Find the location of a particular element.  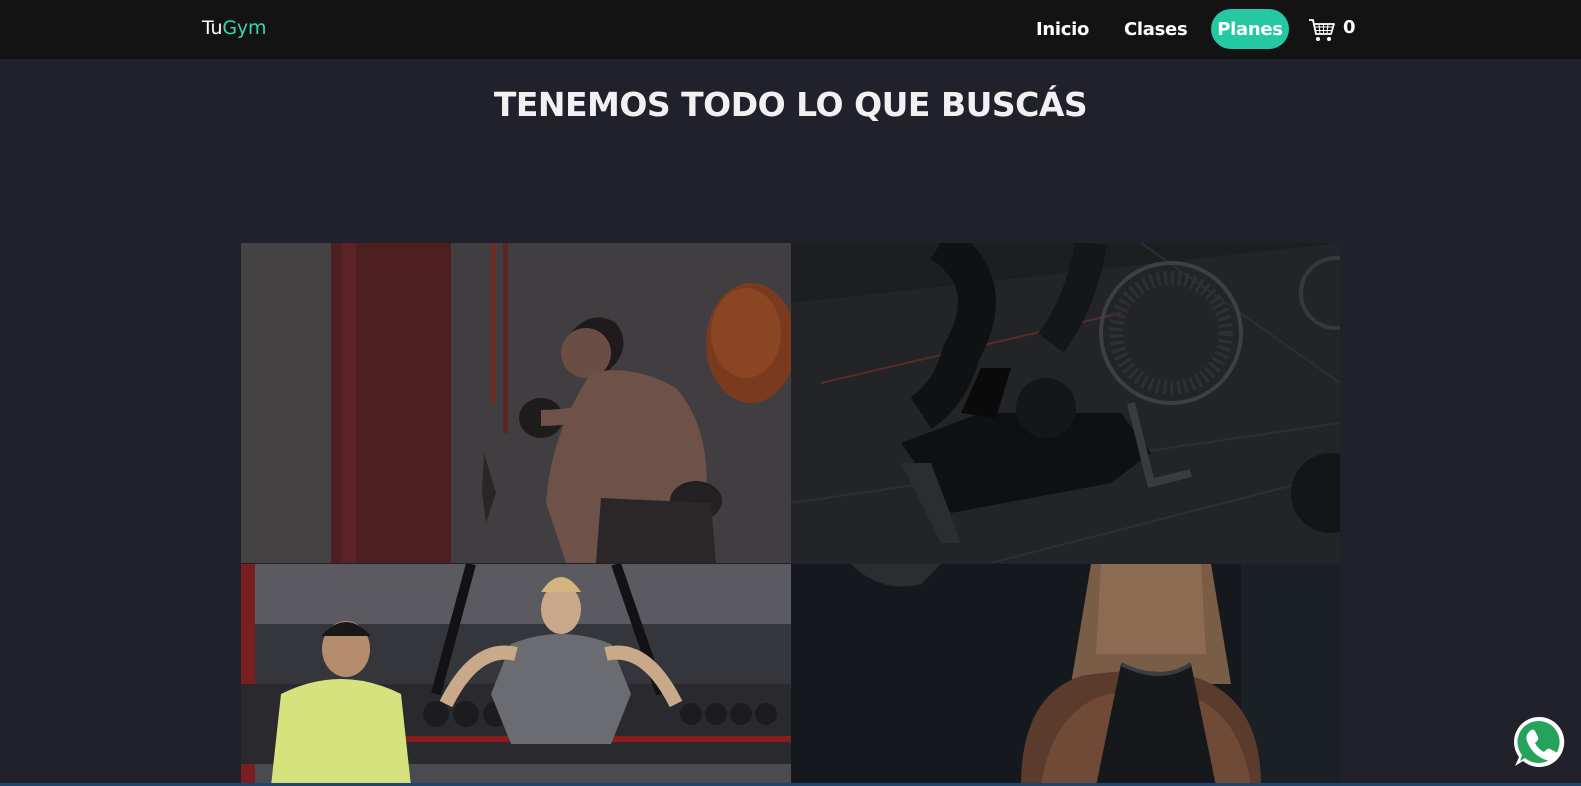

nav-link-clases: Clases is located at coordinates (1156, 29).